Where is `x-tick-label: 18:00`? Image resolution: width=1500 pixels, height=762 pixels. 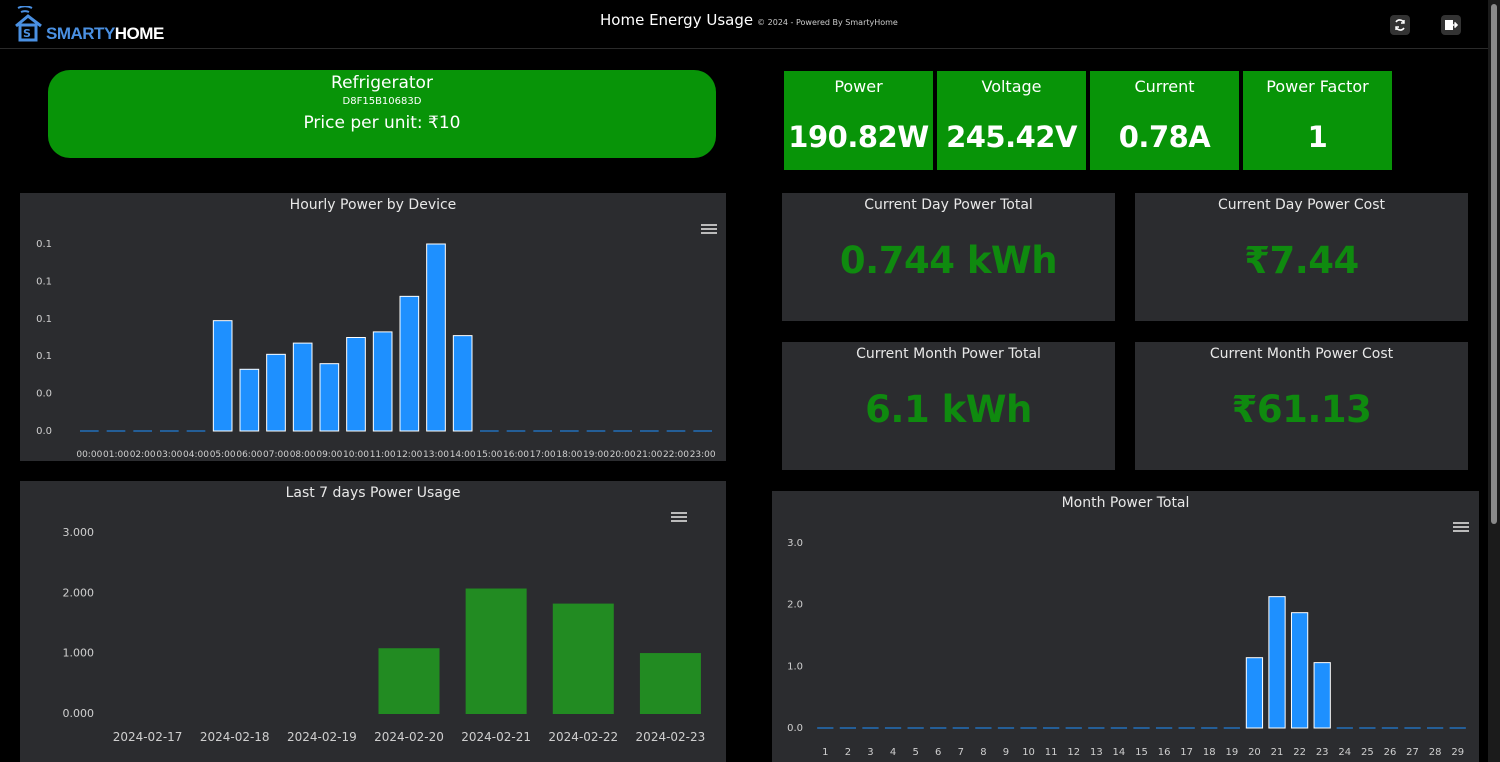 x-tick-label: 18:00 is located at coordinates (569, 455).